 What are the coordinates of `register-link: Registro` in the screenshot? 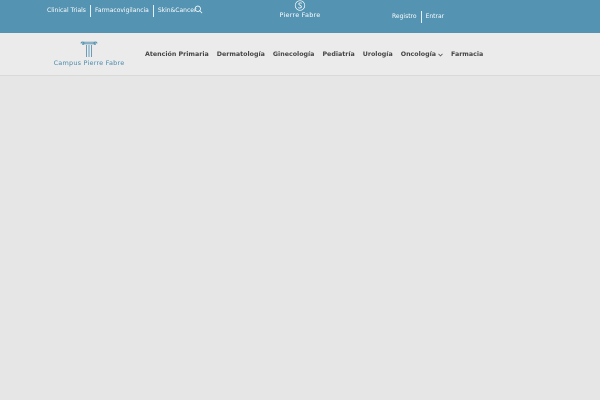 It's located at (406, 16).